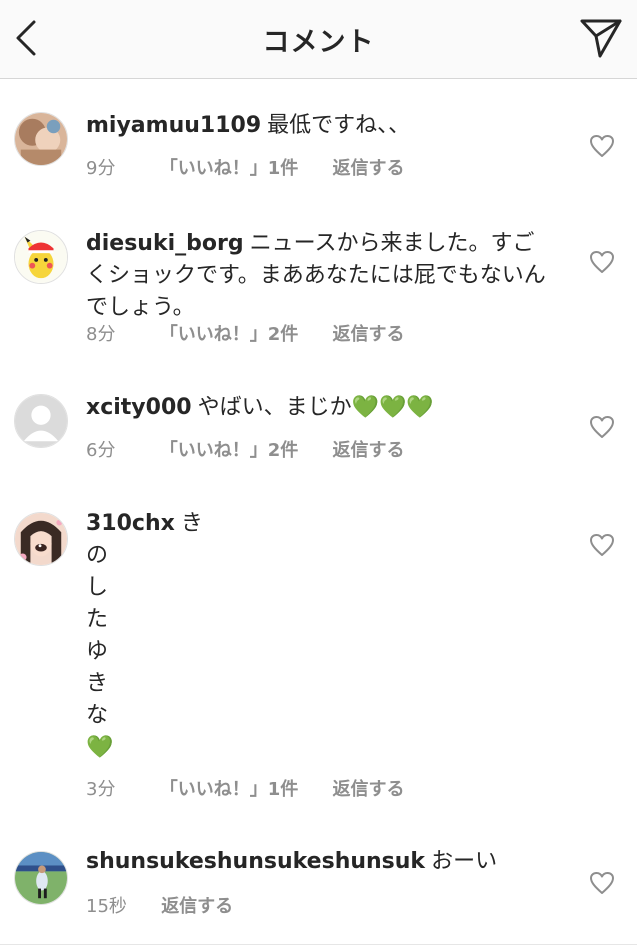  I want to click on comment-username: shunsukeshunsukeshunsuk, so click(255, 861).